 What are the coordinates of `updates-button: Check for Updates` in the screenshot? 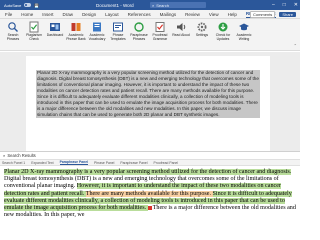 It's located at (223, 31).